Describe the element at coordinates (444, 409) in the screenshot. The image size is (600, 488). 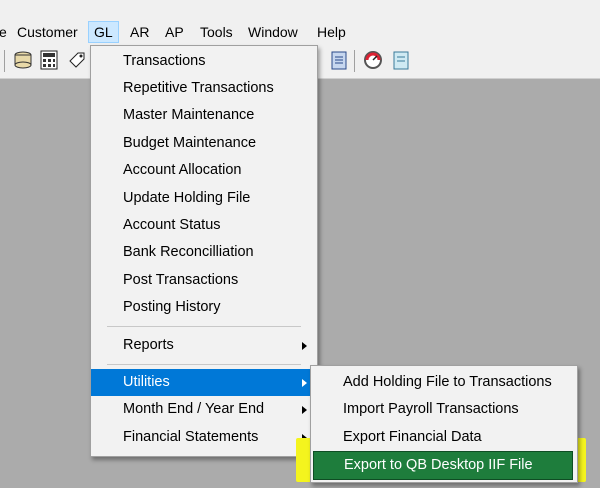
I see `submenu-item-import-payroll: Import Payroll Transactions` at that location.